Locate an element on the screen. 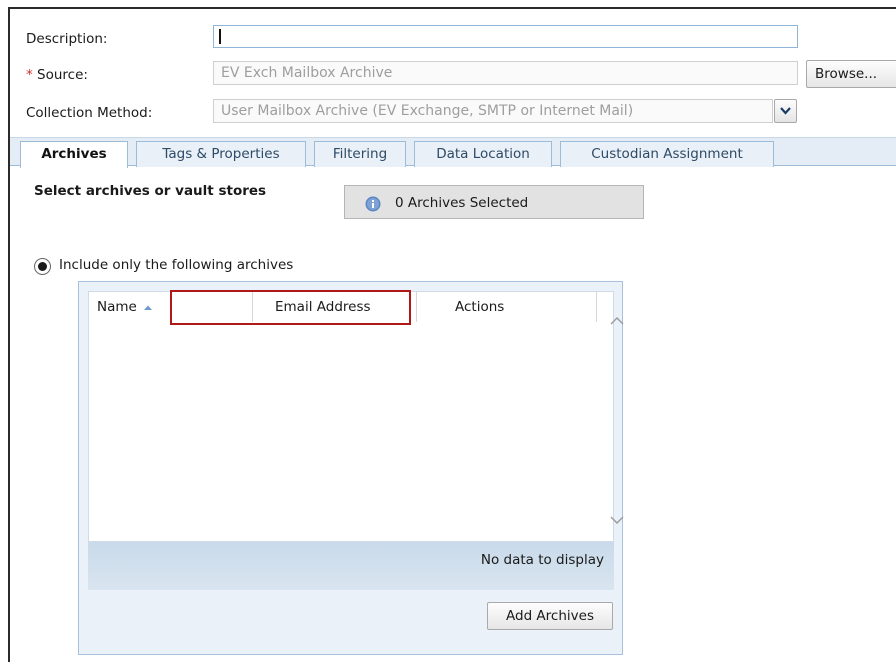 The height and width of the screenshot is (662, 896). info-icon is located at coordinates (373, 204).